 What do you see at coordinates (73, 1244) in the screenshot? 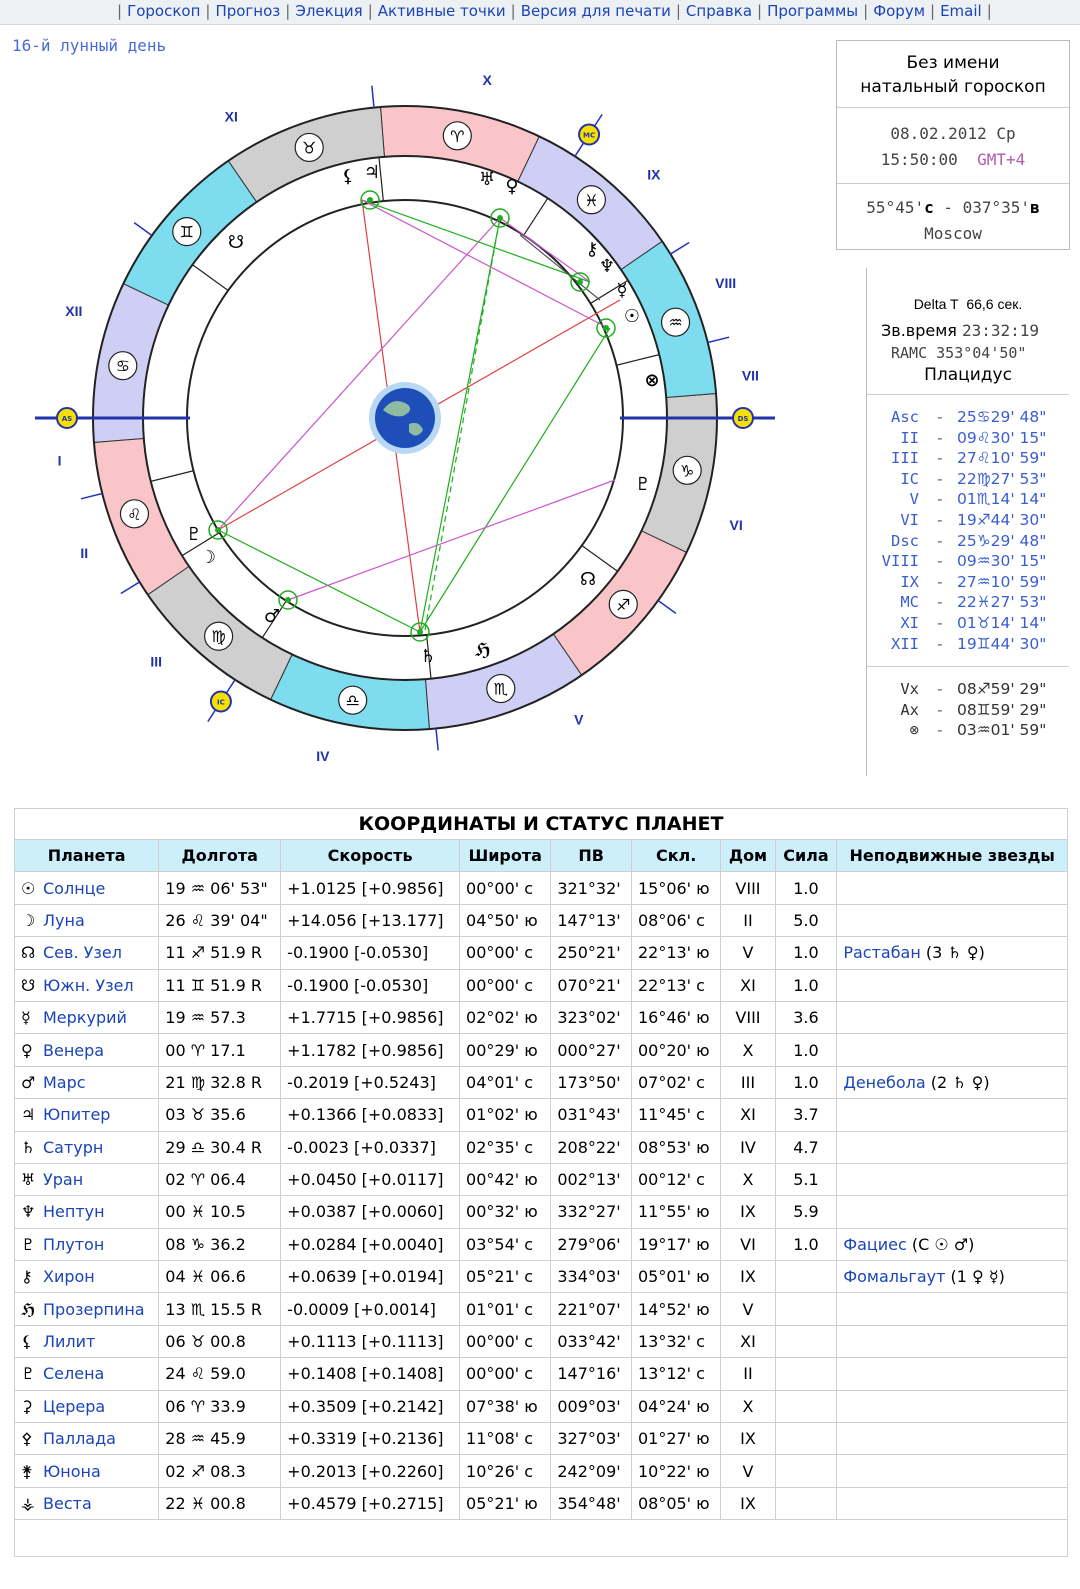
I see `planet-name-link: Плутон` at bounding box center [73, 1244].